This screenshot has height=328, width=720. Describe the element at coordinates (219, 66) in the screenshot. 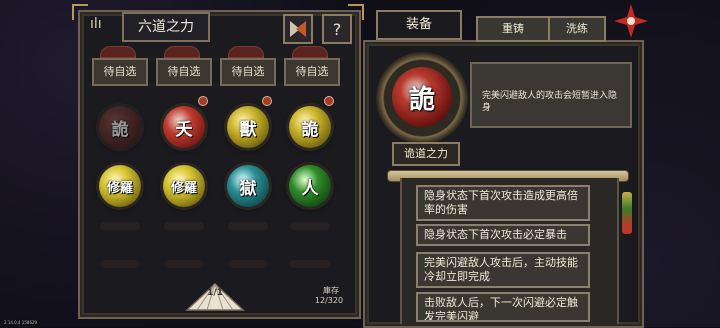

I see `selection-slots: 待自选 待自选 待自选 待自选` at that location.